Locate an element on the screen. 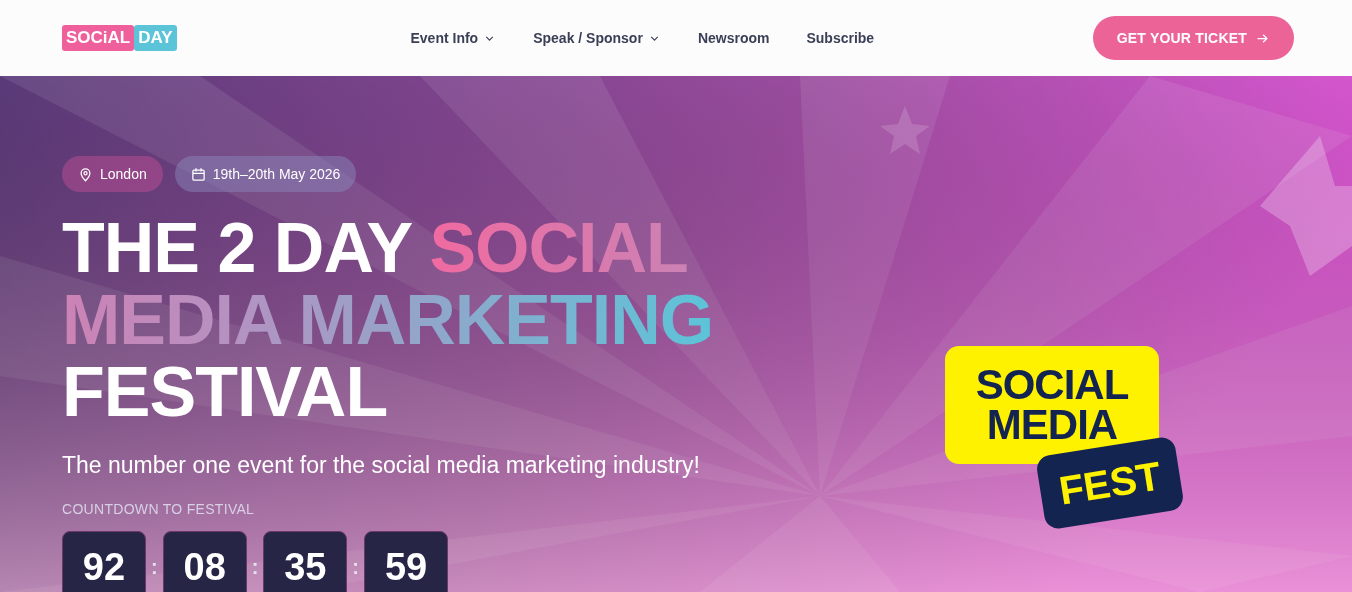 The image size is (1352, 592). countdown-label: COUNTDOWN TO FESTIVAL is located at coordinates (159, 509).